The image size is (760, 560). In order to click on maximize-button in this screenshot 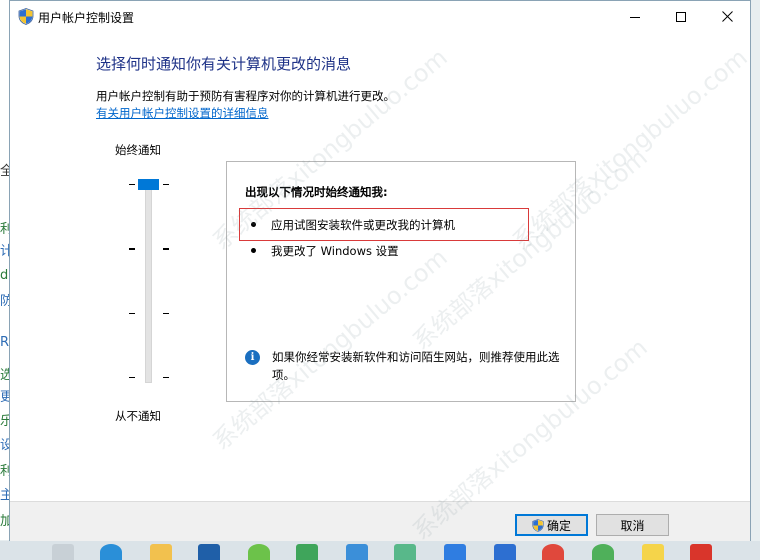, I will do `click(681, 16)`.